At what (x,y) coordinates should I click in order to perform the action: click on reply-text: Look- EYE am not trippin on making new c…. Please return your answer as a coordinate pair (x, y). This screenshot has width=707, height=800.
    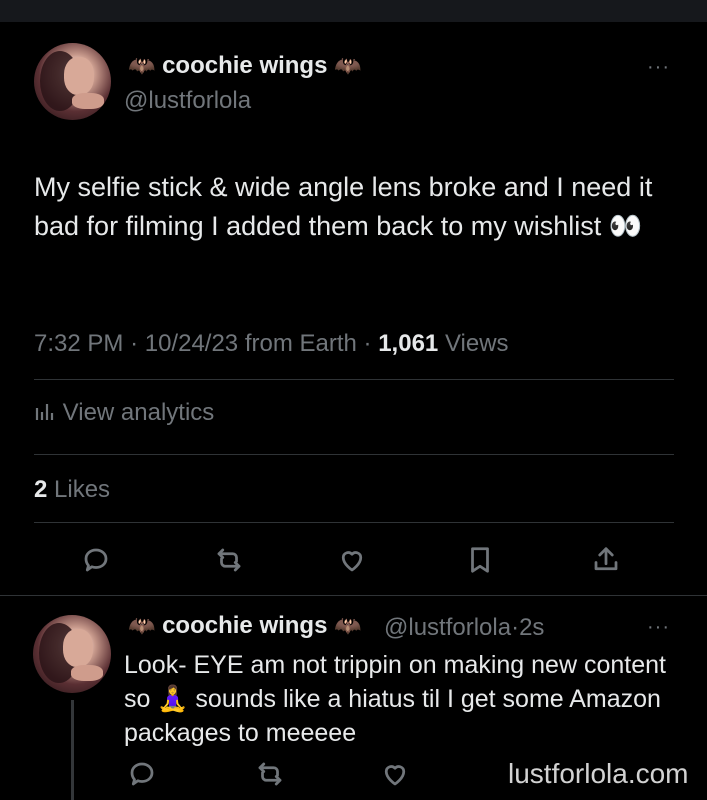
    Looking at the image, I should click on (395, 699).